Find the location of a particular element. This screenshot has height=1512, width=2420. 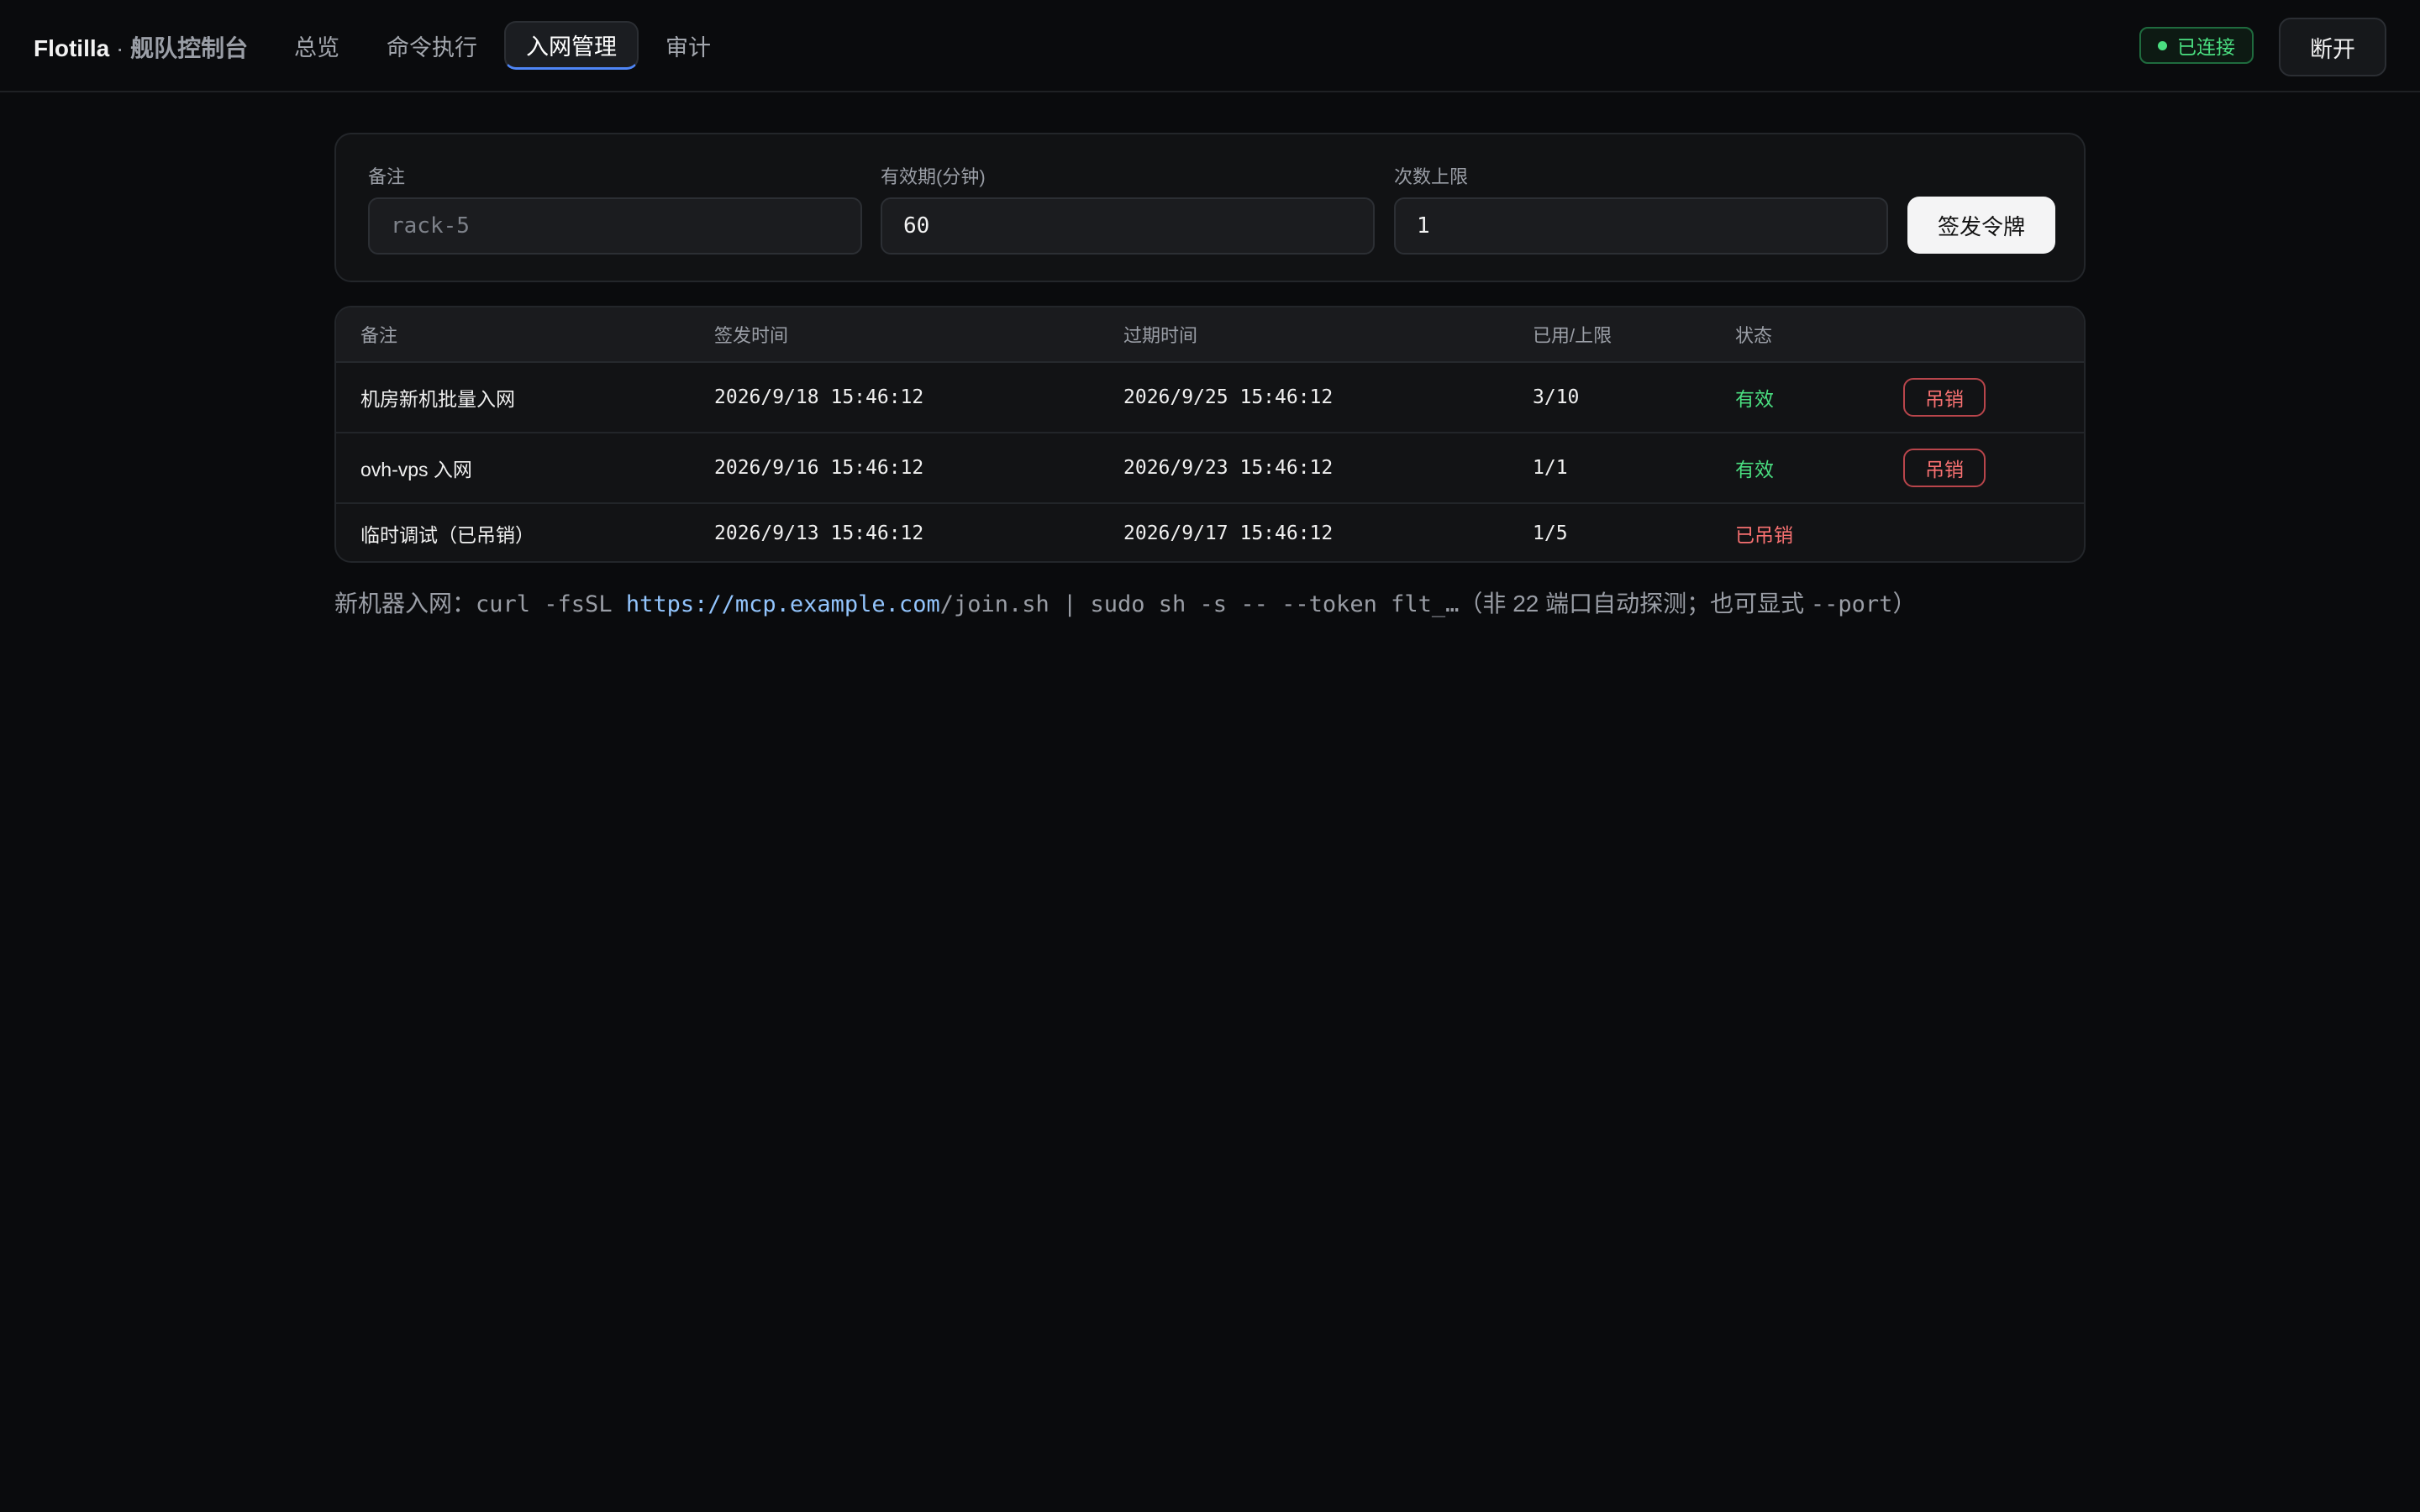

max-uses-input: 1 is located at coordinates (1641, 226).